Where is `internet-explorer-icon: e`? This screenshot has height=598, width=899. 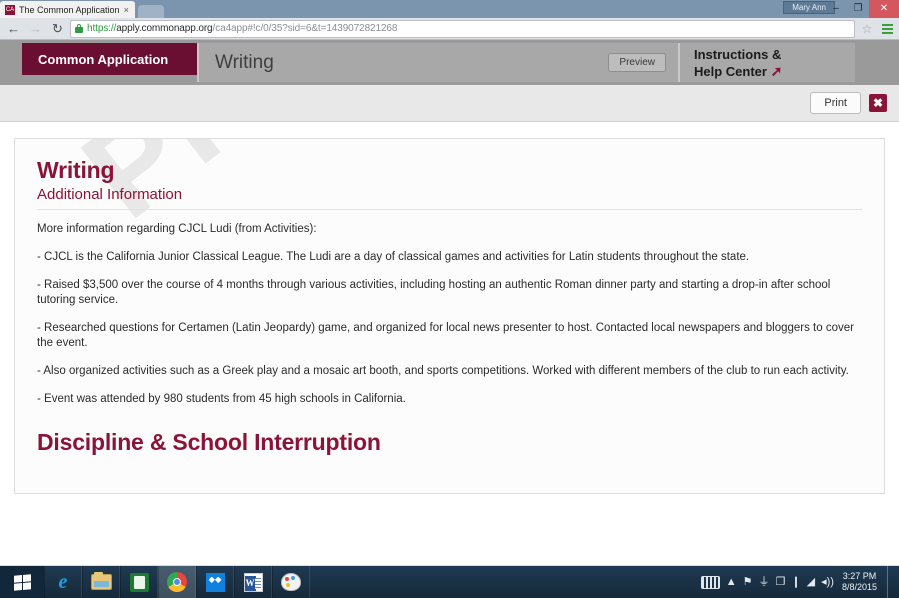 internet-explorer-icon: e is located at coordinates (63, 581).